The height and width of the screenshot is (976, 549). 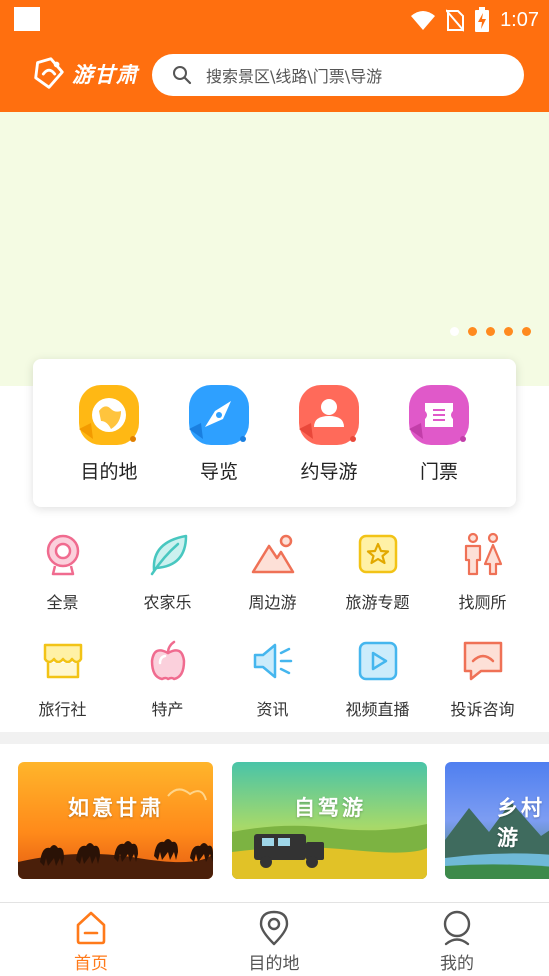 What do you see at coordinates (457, 964) in the screenshot?
I see `nav-tab-label: 我的` at bounding box center [457, 964].